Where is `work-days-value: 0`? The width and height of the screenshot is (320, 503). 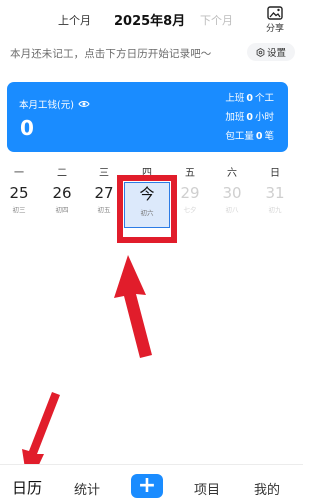 work-days-value: 0 is located at coordinates (249, 98).